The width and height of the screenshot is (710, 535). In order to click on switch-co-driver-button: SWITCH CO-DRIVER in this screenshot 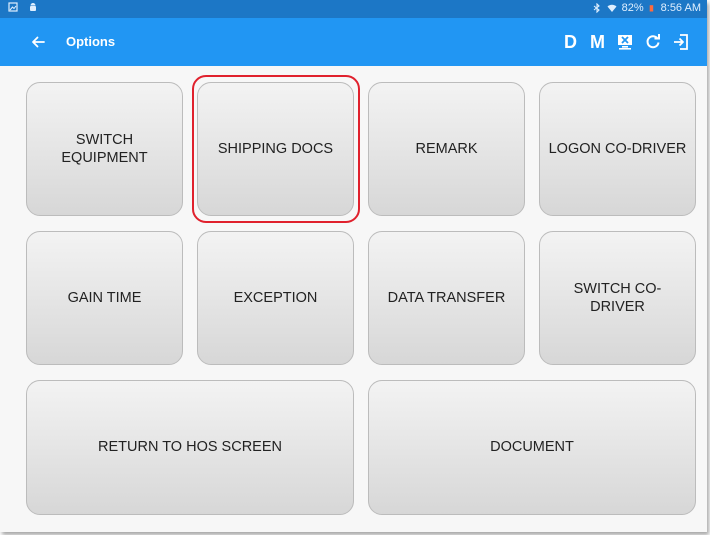, I will do `click(617, 298)`.